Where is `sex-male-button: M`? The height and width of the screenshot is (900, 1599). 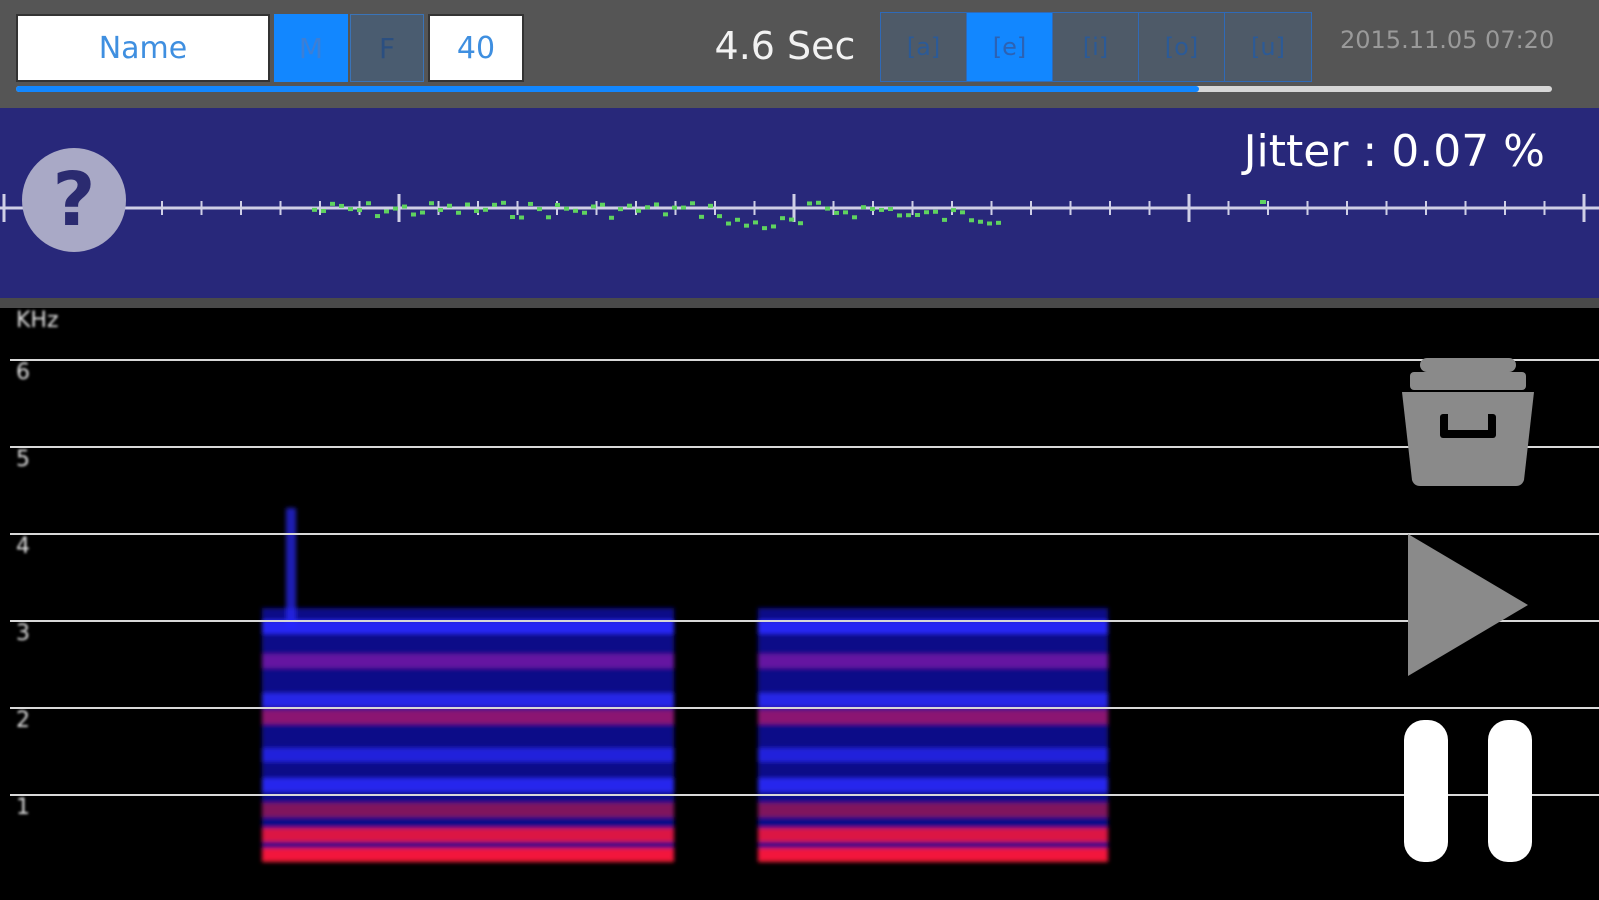 sex-male-button: M is located at coordinates (311, 48).